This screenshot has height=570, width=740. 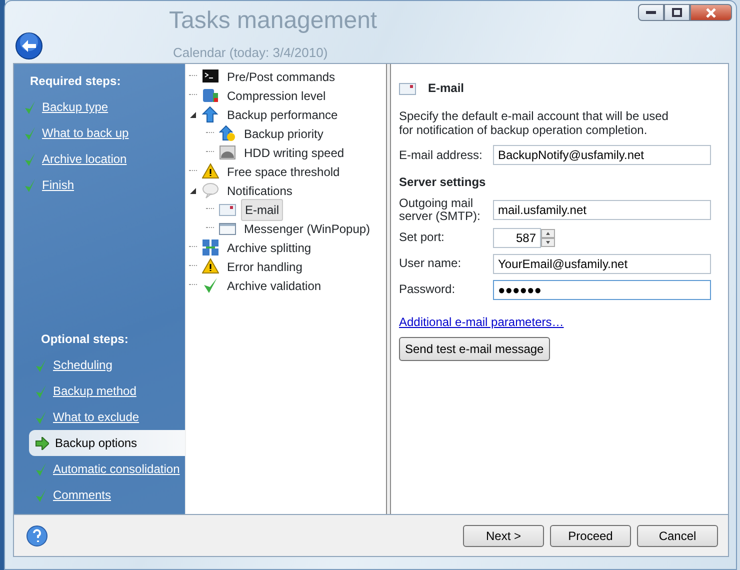 I want to click on field-label: E-mail address:, so click(x=441, y=155).